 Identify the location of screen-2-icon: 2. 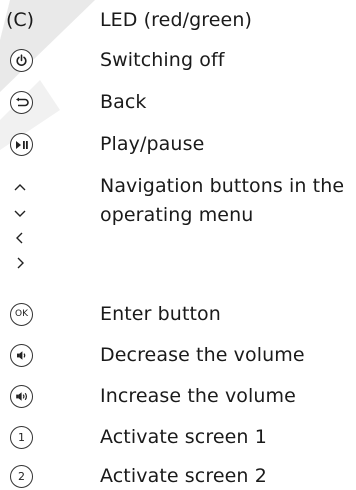
(21, 476).